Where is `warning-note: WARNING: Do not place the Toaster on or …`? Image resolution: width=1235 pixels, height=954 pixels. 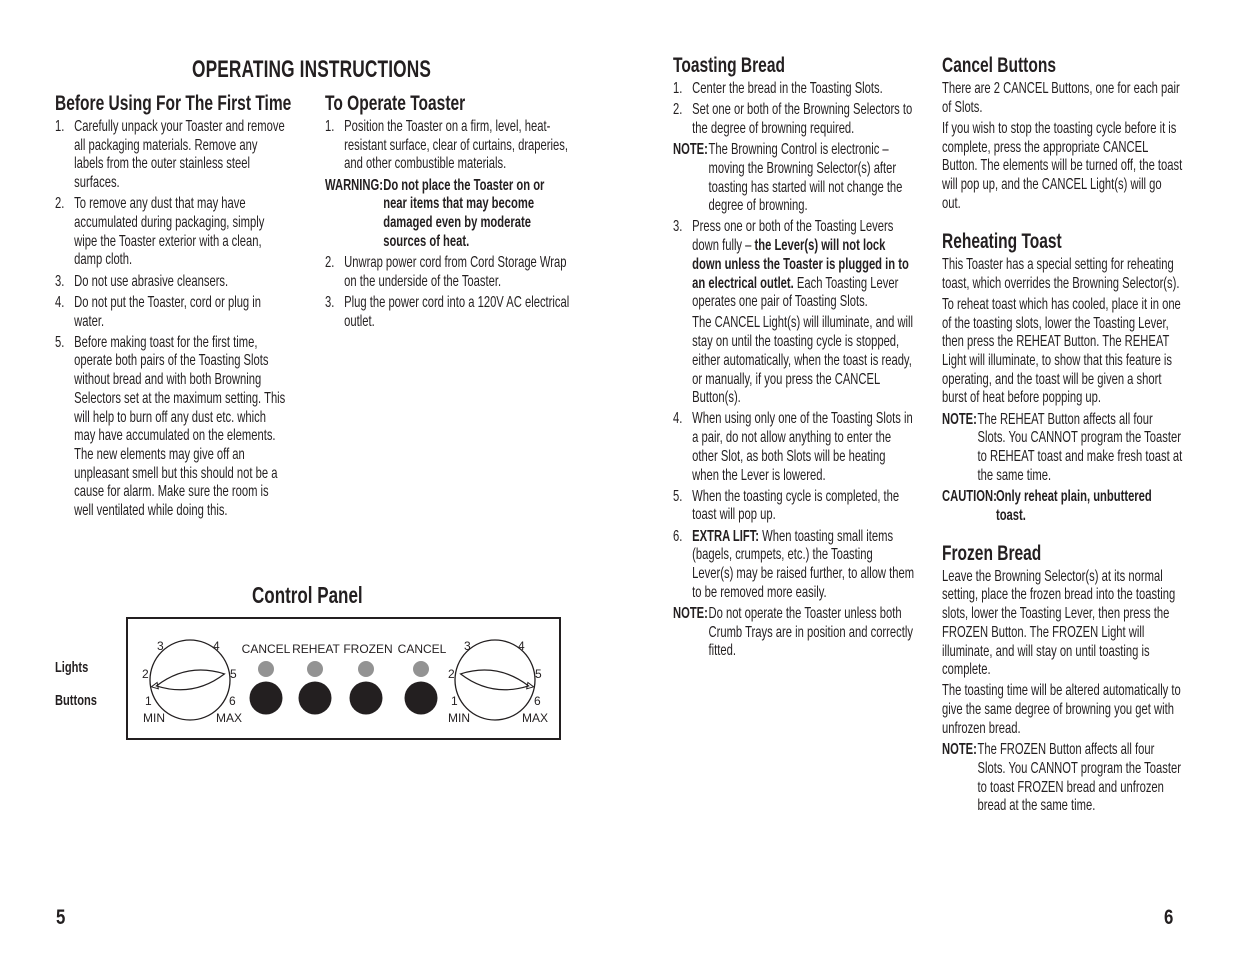 warning-note: WARNING: Do not place the Toaster on or … is located at coordinates (447, 214).